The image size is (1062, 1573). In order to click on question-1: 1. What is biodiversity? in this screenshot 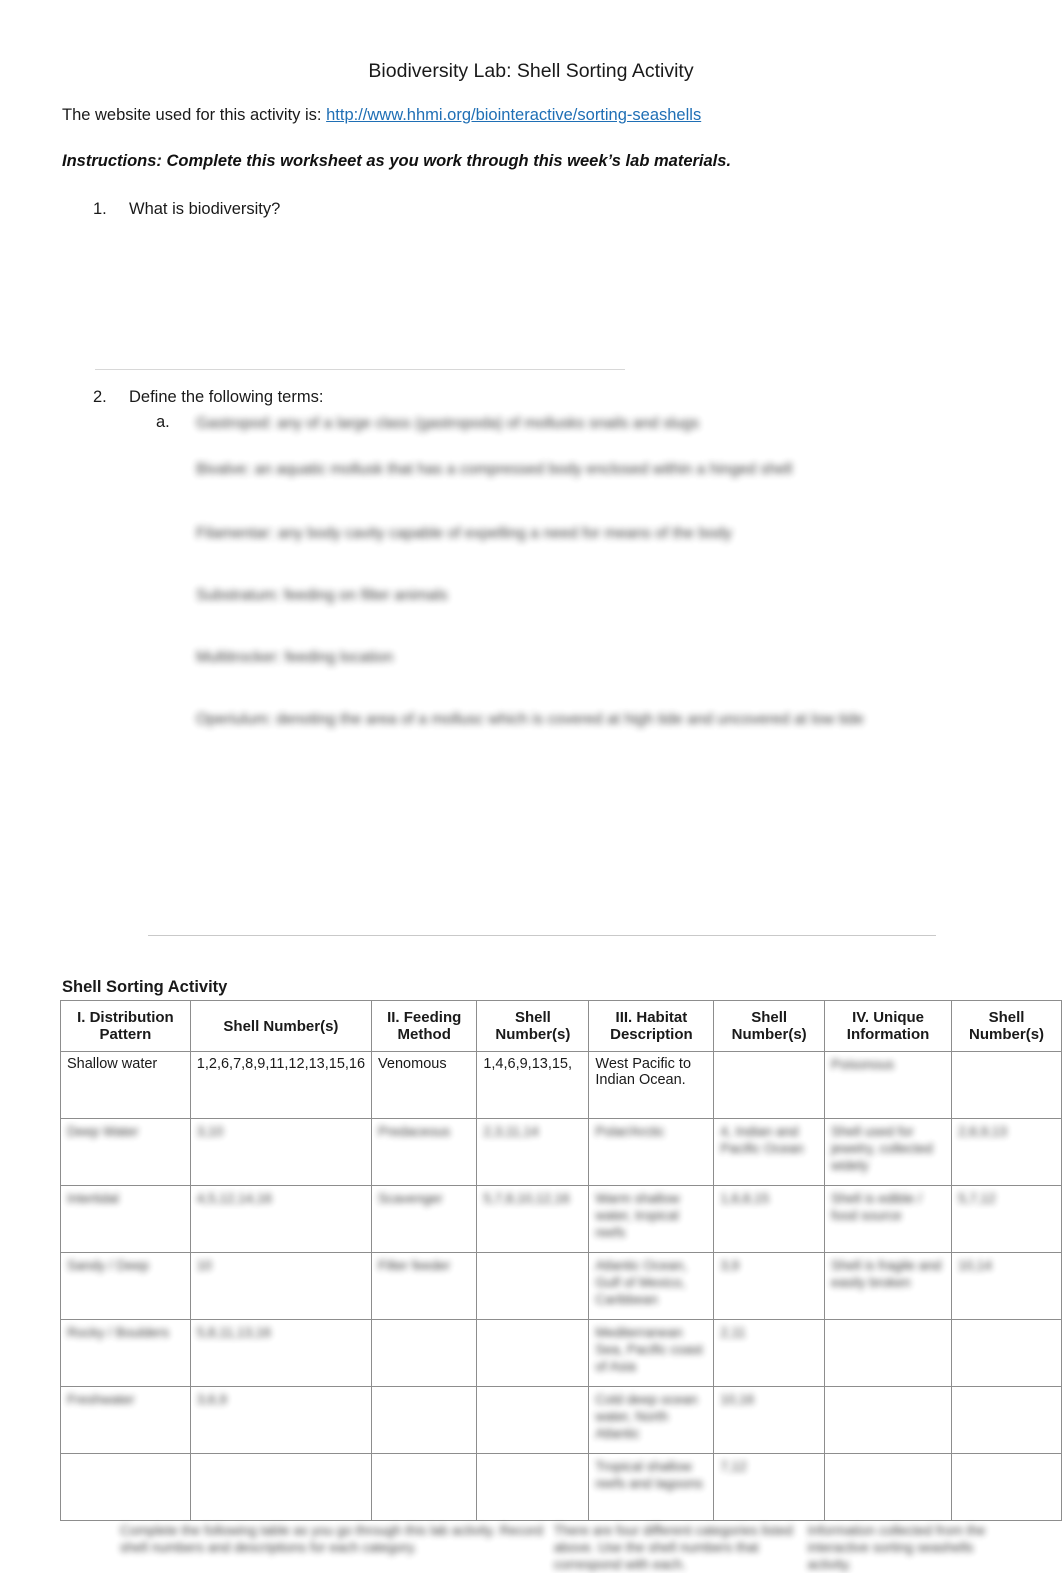, I will do `click(186, 209)`.